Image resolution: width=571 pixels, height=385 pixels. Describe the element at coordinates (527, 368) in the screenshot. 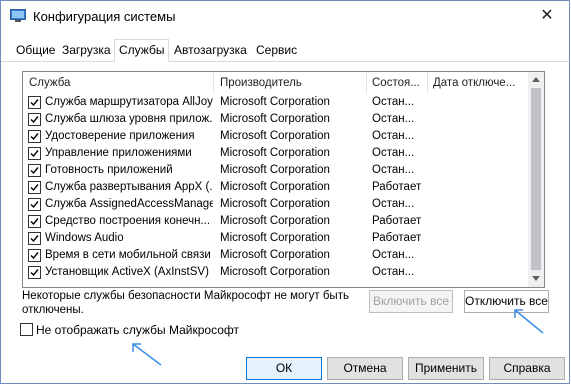

I see `help-button: Справка` at that location.